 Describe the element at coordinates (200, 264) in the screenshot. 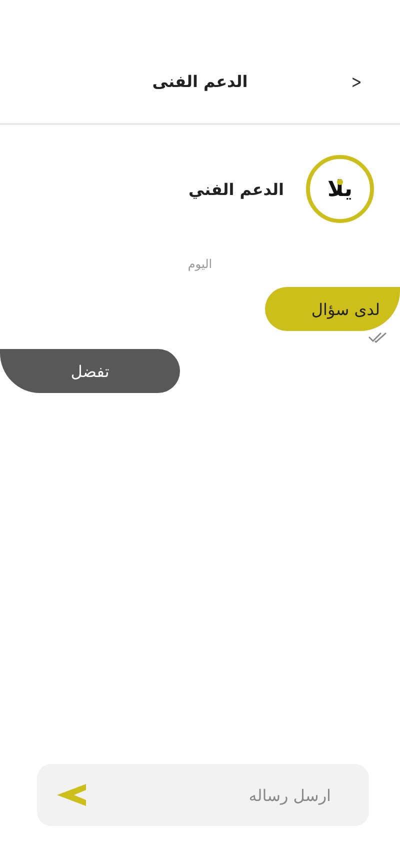

I see `date-label: اليوم` at that location.